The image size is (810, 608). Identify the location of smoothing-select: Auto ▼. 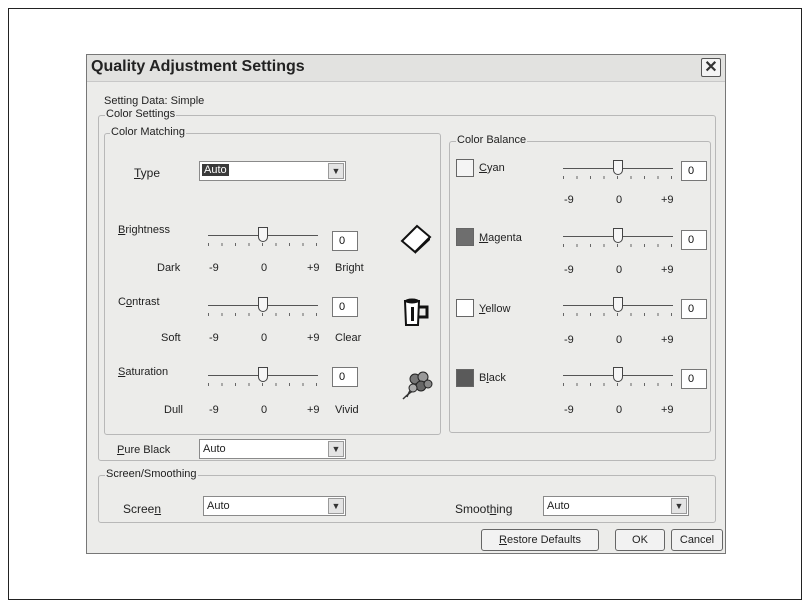
(616, 506).